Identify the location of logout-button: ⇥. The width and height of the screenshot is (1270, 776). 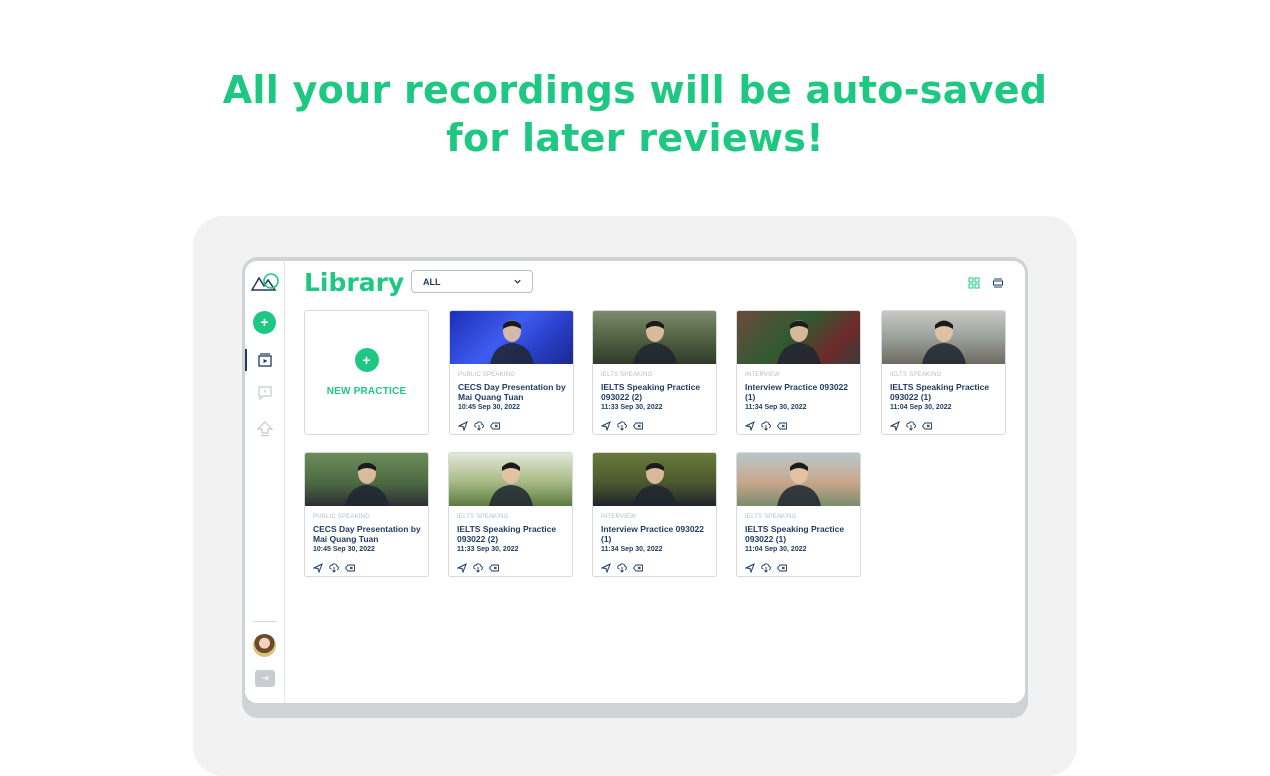
(265, 678).